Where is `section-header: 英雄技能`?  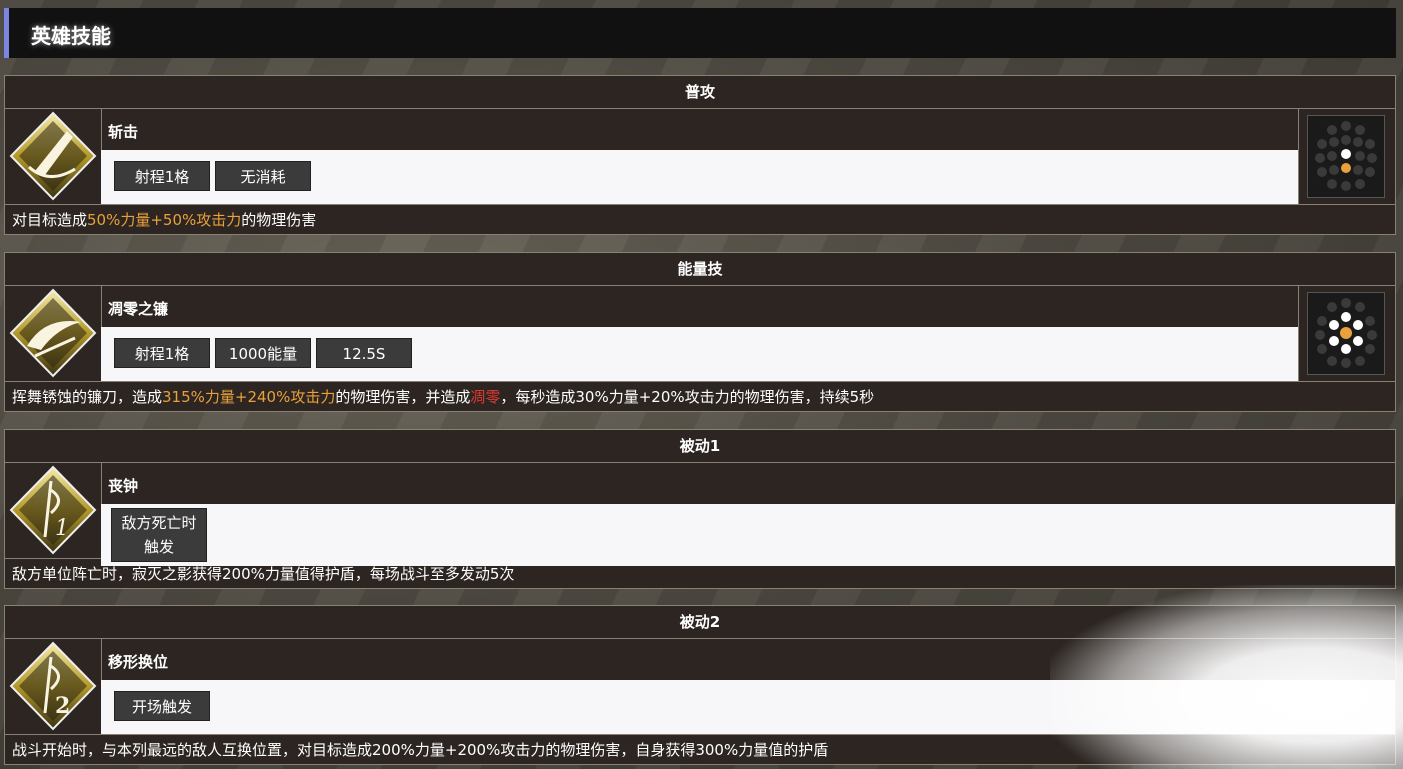 section-header: 英雄技能 is located at coordinates (700, 33).